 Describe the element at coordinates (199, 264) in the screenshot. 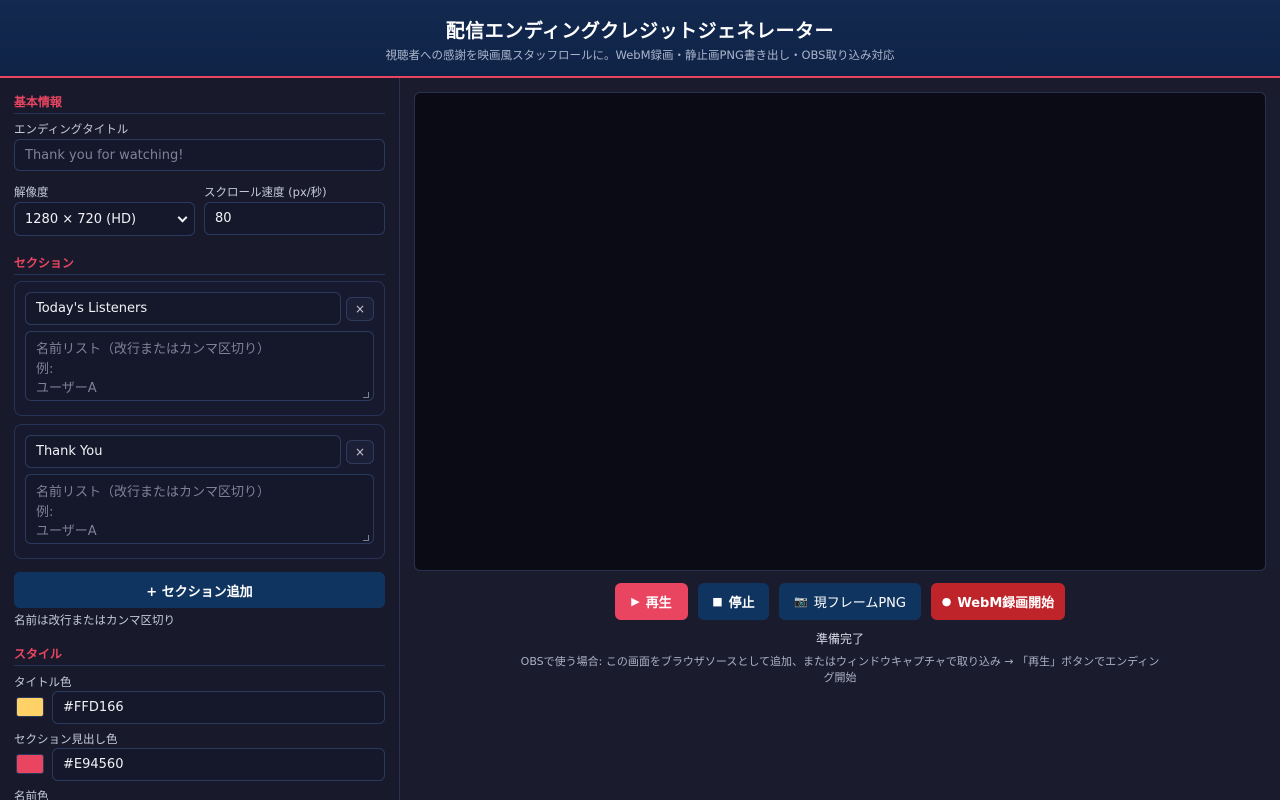

I see `sections-heading: セクション` at that location.